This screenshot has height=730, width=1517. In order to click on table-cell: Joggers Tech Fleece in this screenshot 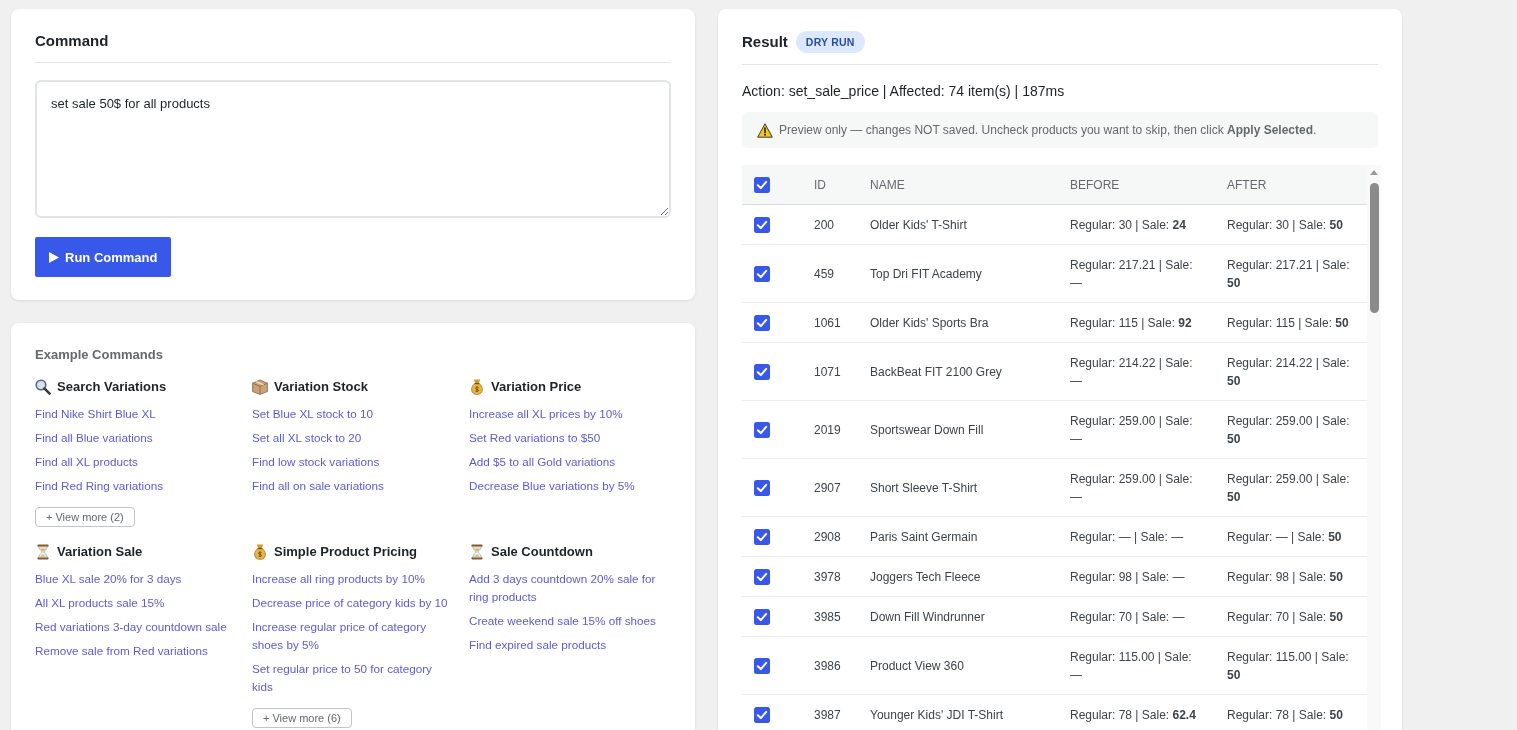, I will do `click(958, 576)`.